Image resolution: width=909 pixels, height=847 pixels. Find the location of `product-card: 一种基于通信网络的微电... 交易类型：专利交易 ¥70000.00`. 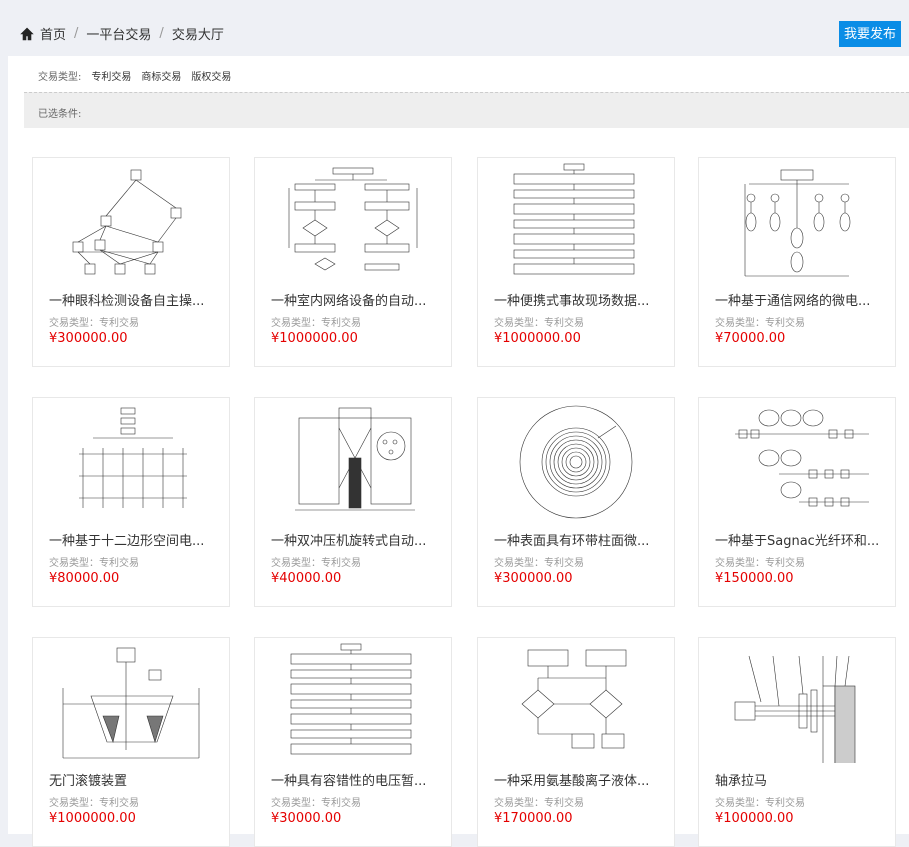

product-card: 一种基于通信网络的微电... 交易类型：专利交易 ¥70000.00 is located at coordinates (797, 262).